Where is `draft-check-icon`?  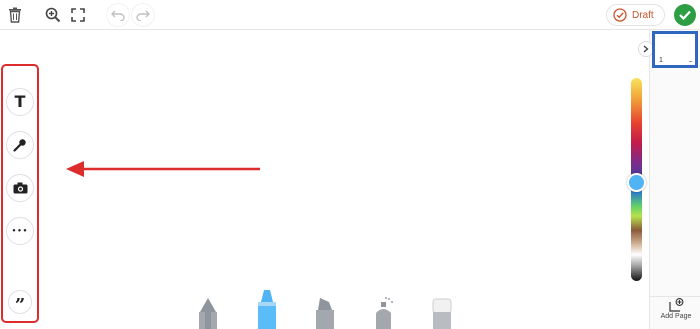
draft-check-icon is located at coordinates (620, 15).